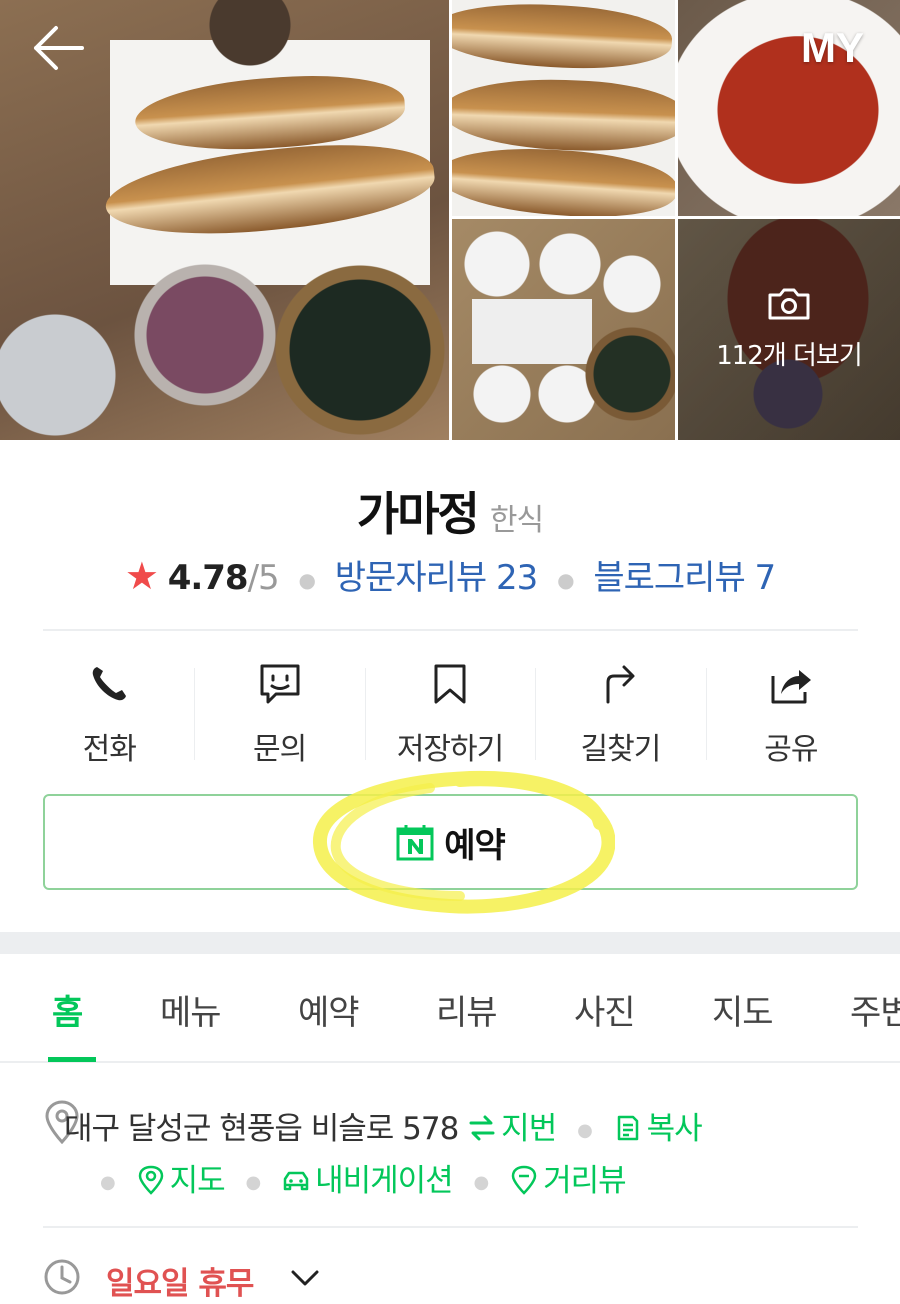  I want to click on place-category: 한식, so click(516, 520).